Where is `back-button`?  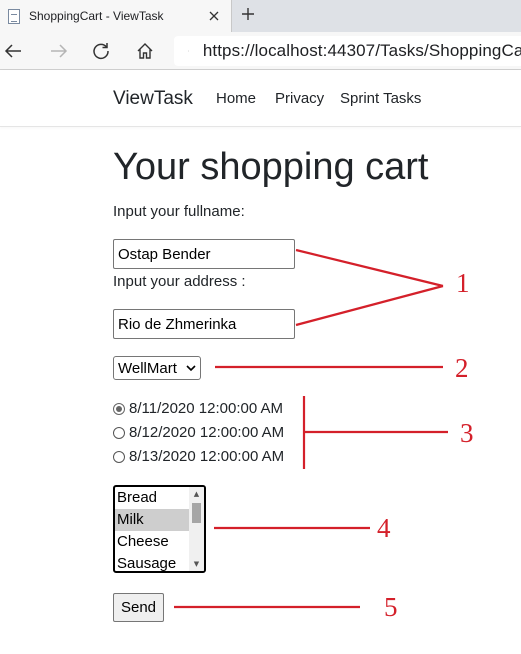 back-button is located at coordinates (13, 51).